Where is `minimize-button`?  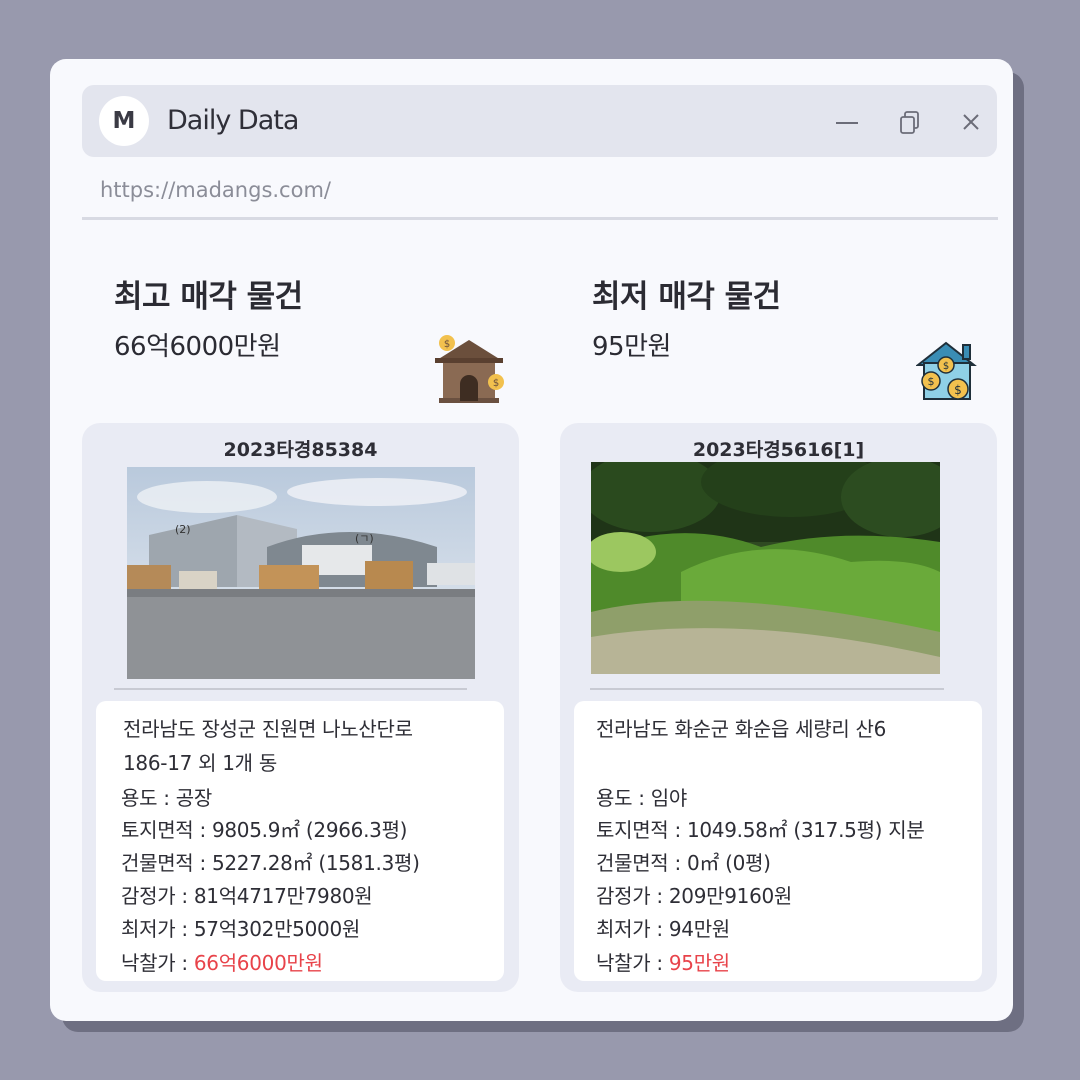 minimize-button is located at coordinates (847, 122).